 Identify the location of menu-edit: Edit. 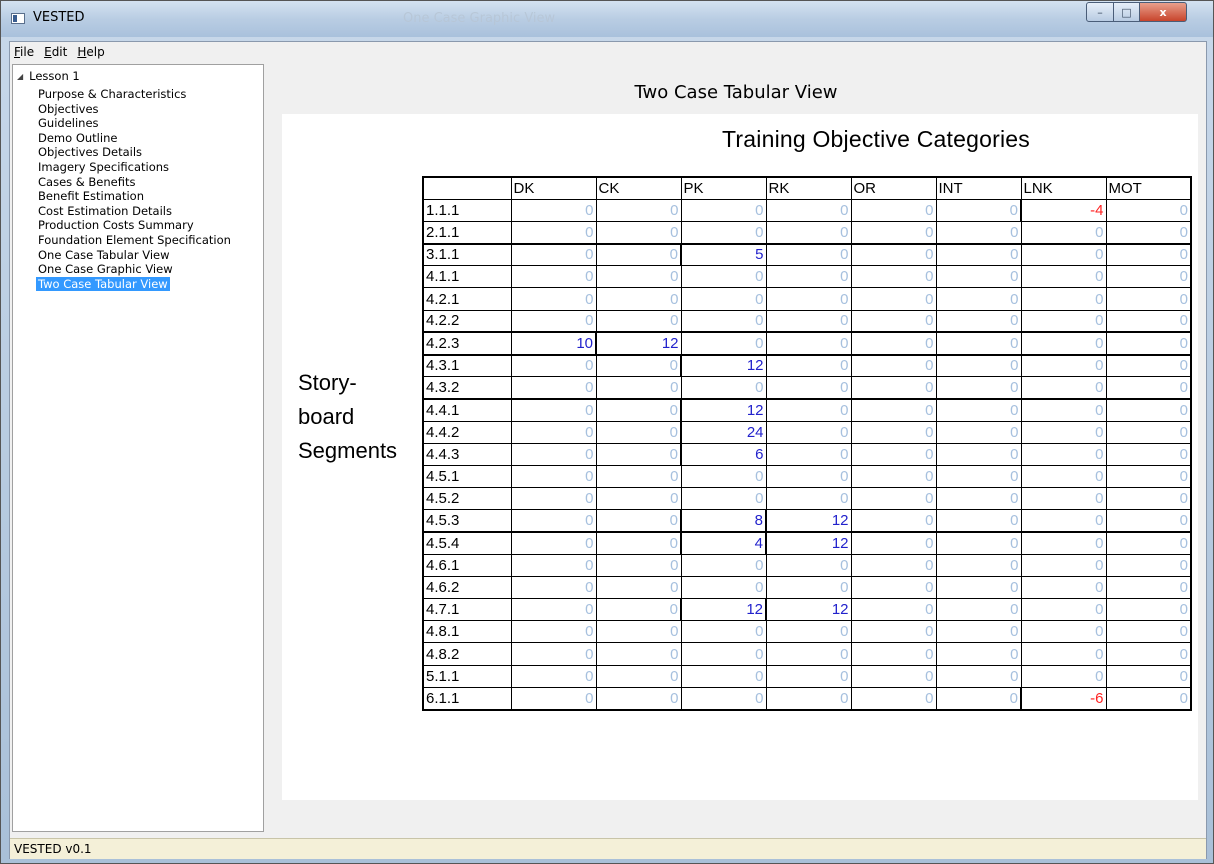
(55, 52).